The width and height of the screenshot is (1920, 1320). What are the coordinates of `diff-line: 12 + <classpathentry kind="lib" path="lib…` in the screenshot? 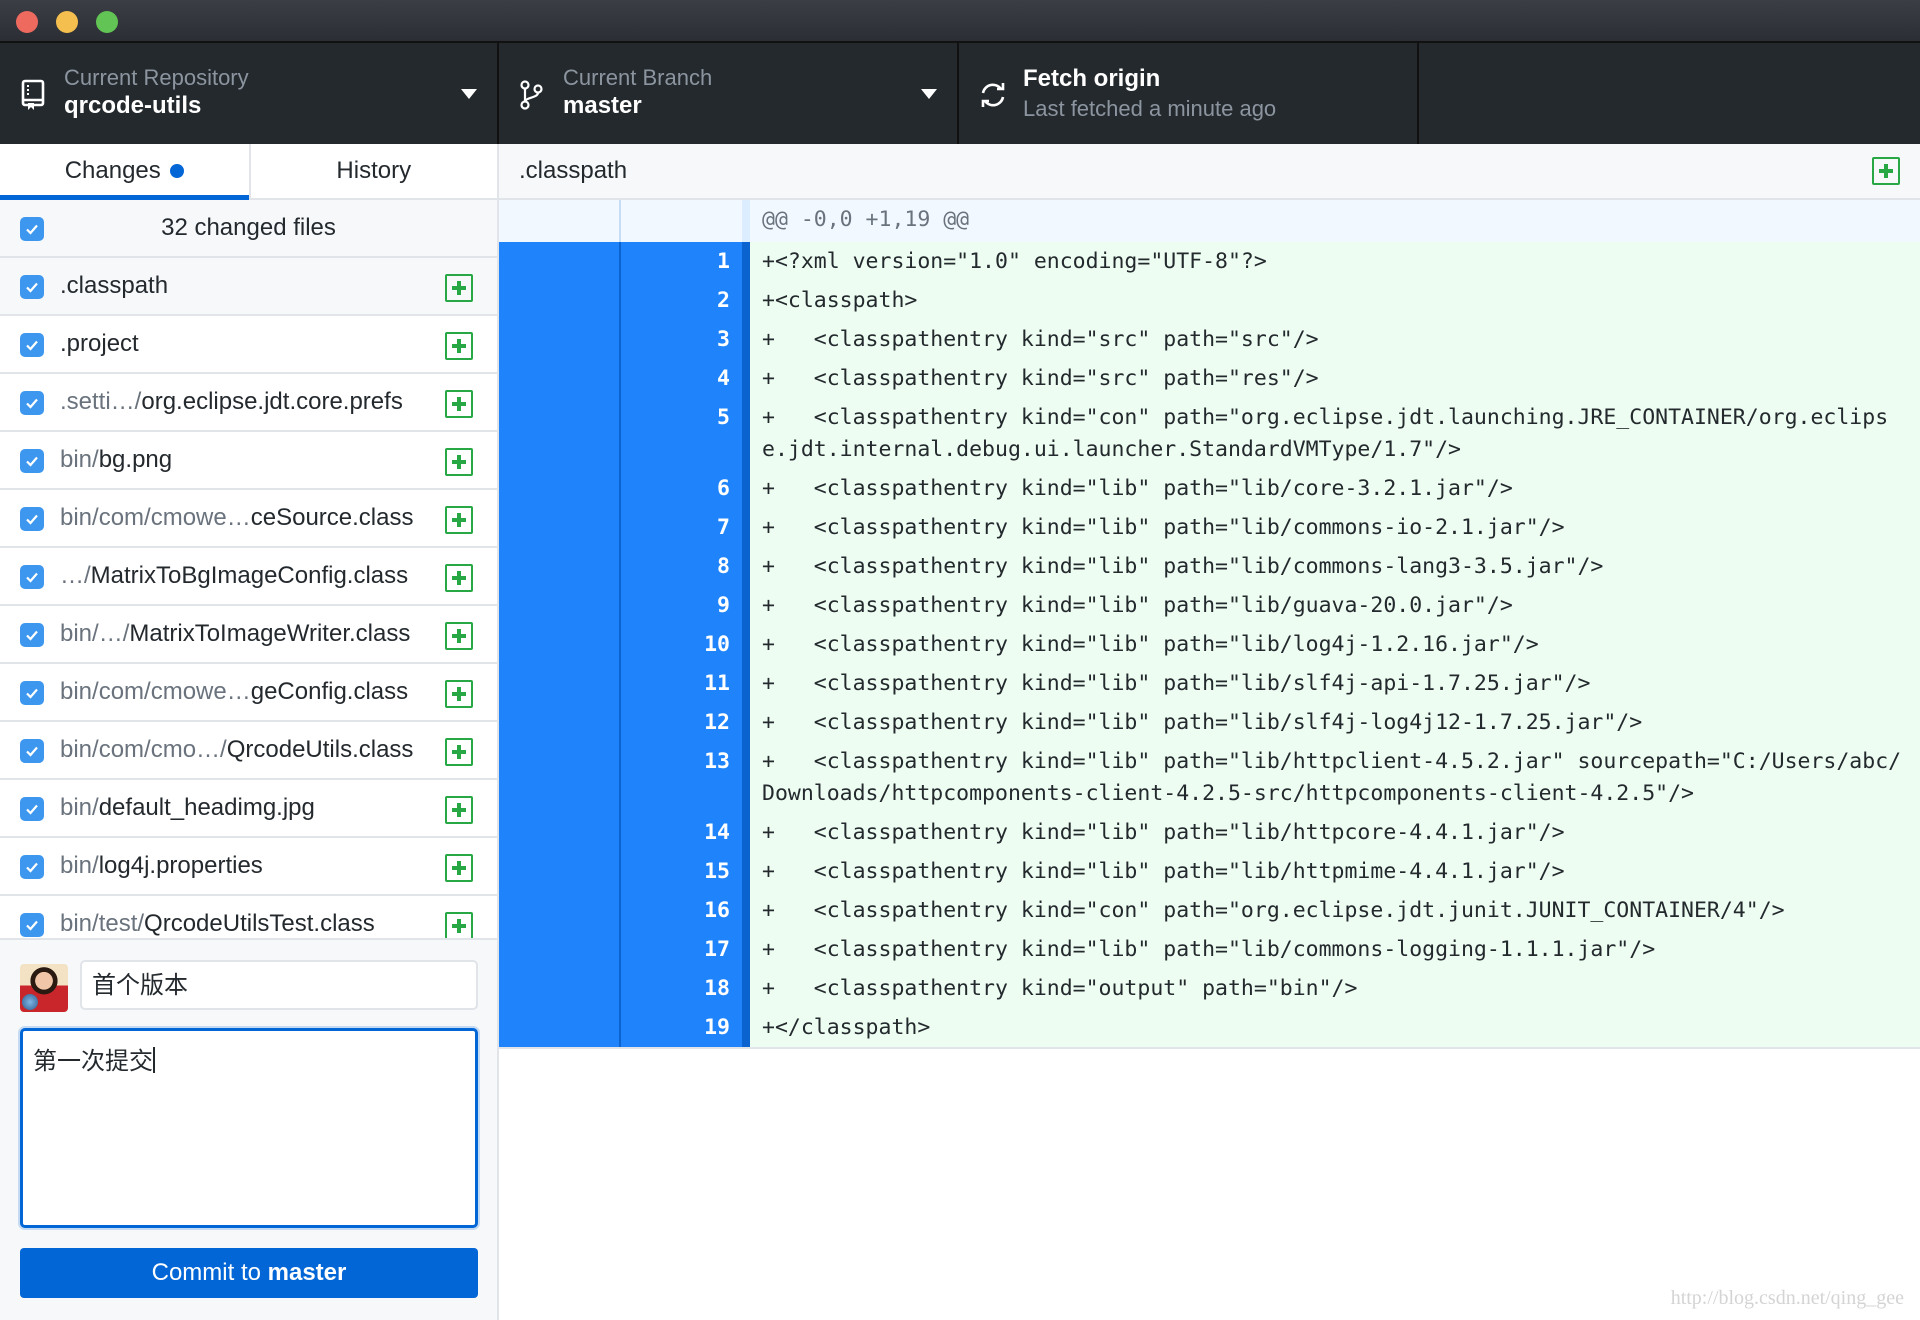 It's located at (1209, 722).